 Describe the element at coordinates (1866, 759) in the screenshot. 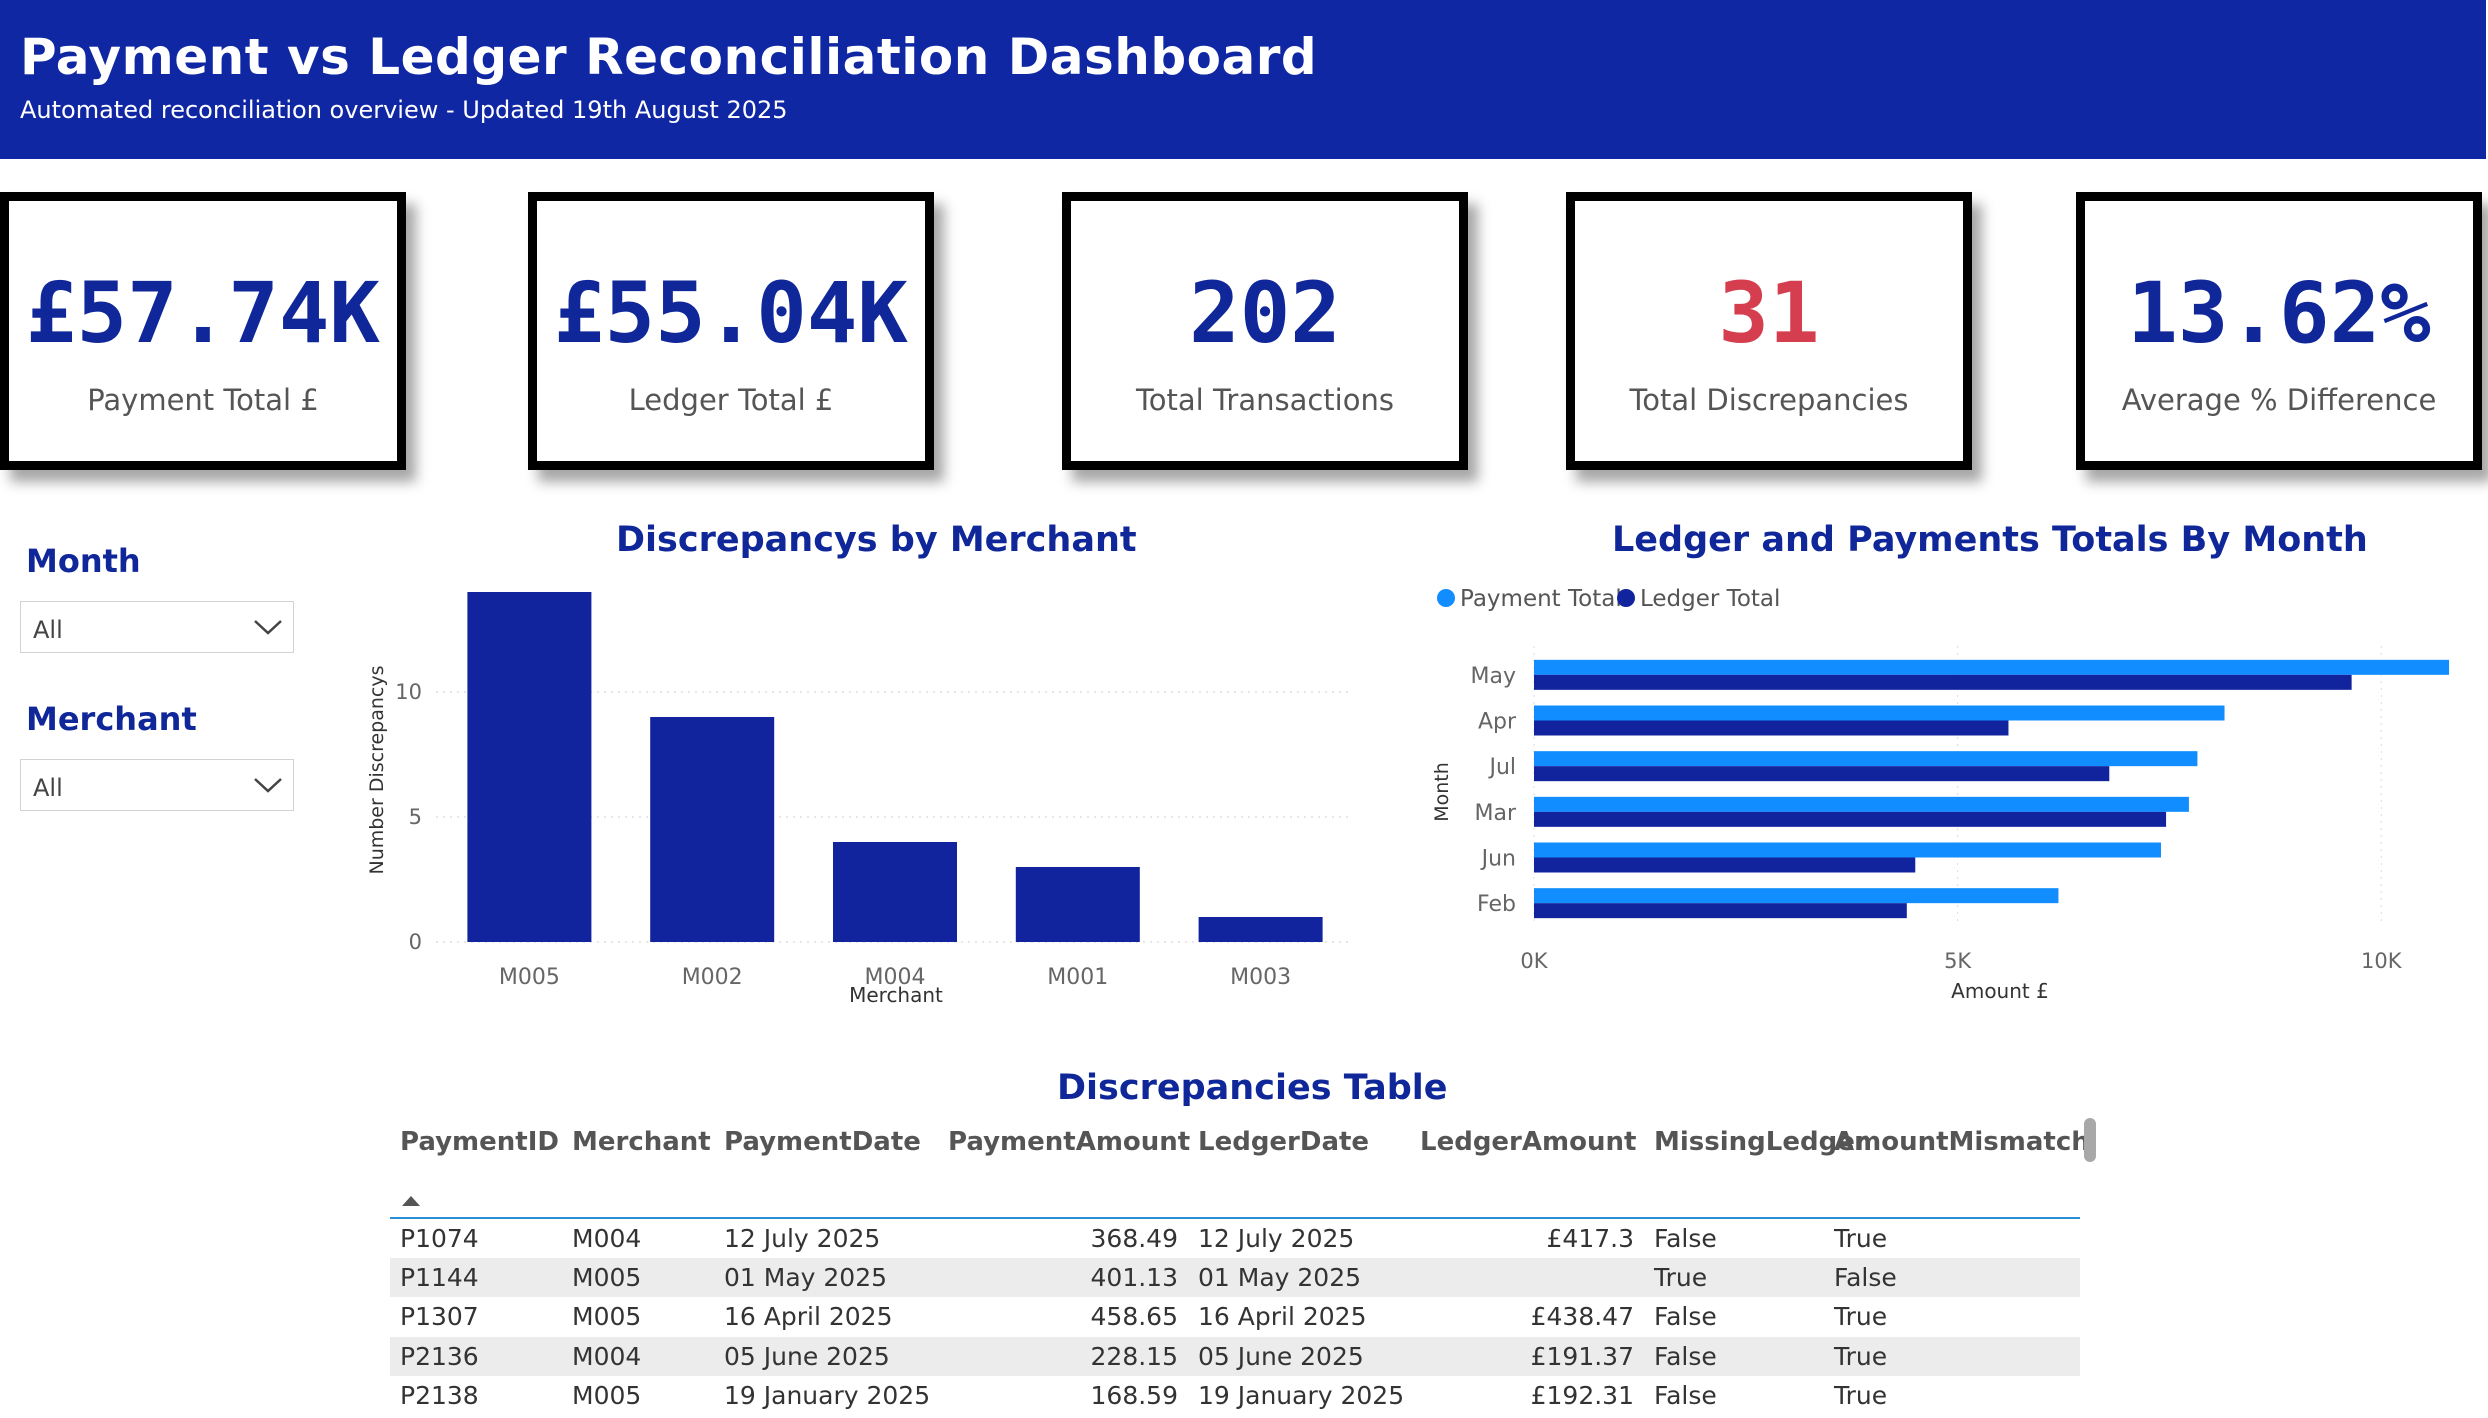

I see `bar-jul-payment` at that location.